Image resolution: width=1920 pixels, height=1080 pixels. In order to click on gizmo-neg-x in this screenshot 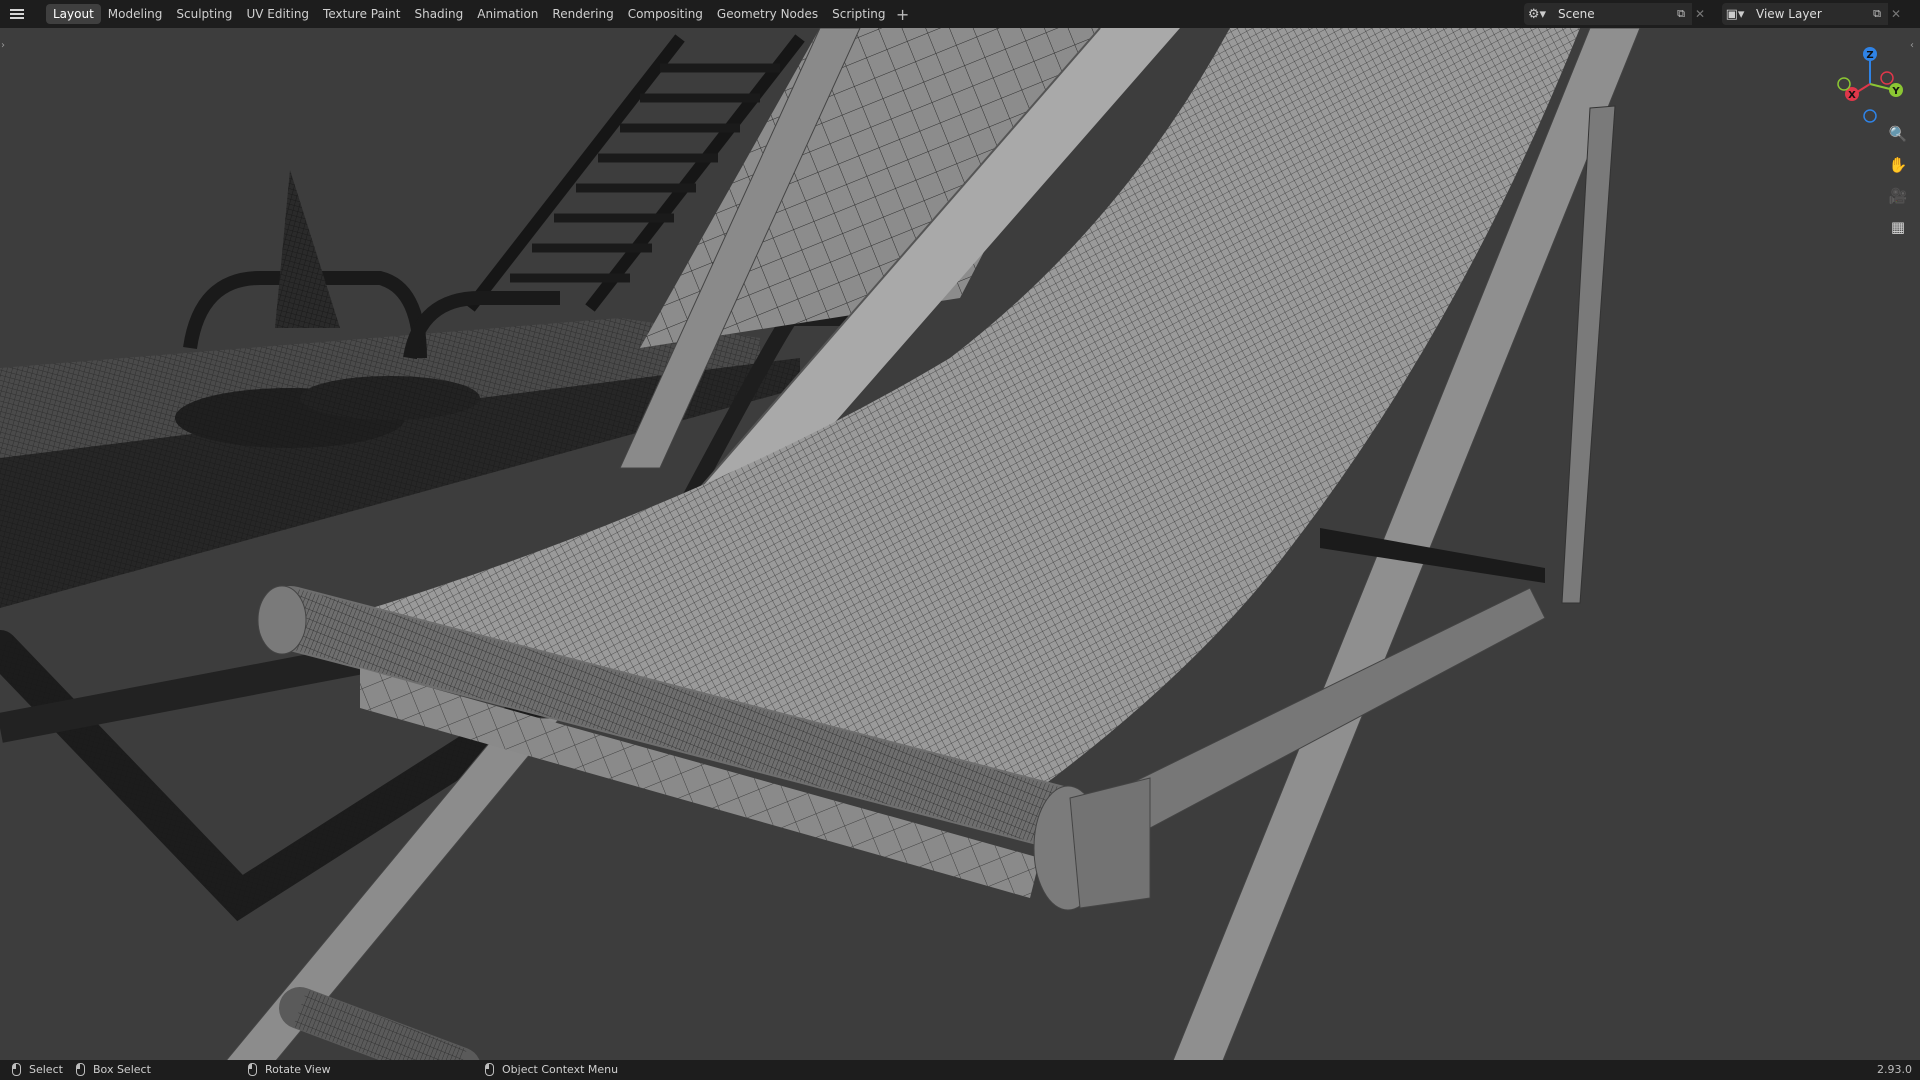, I will do `click(1887, 78)`.